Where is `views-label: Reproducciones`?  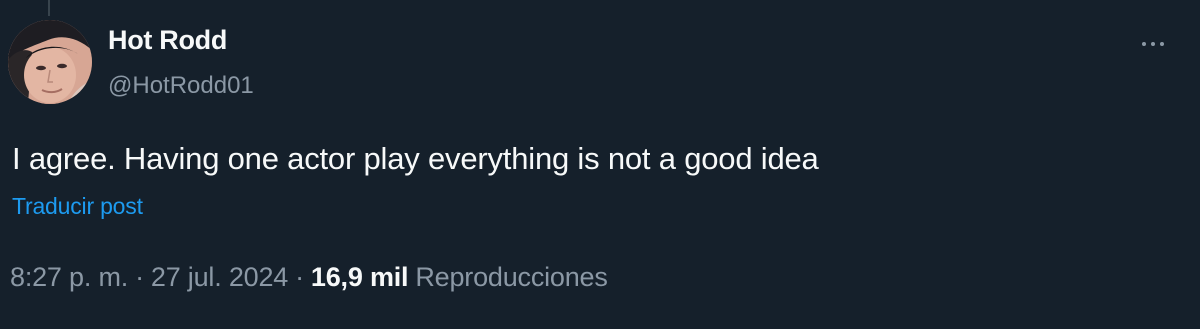
views-label: Reproducciones is located at coordinates (511, 277).